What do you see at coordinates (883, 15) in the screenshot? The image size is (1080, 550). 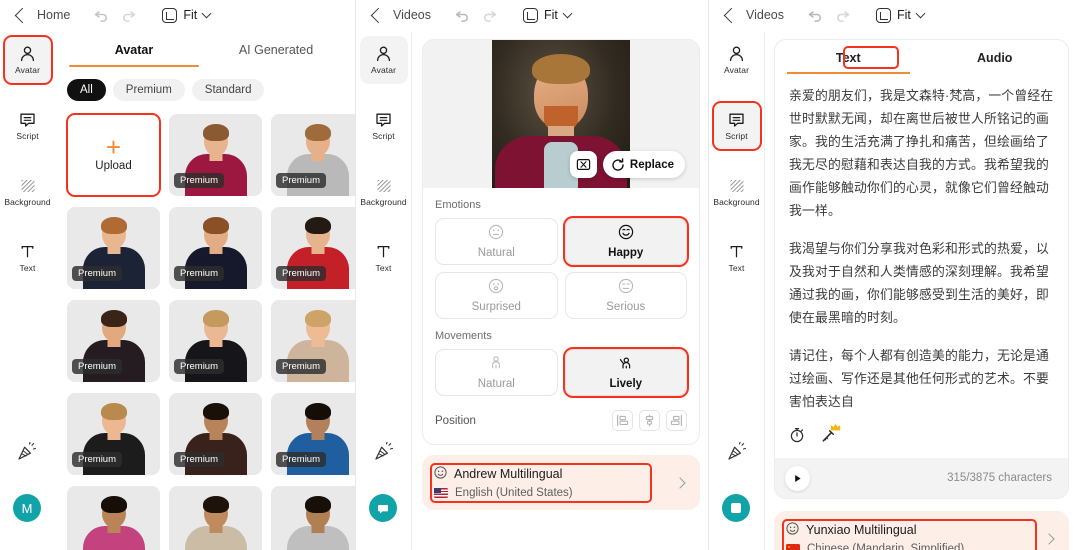 I see `fit-screen-icon` at bounding box center [883, 15].